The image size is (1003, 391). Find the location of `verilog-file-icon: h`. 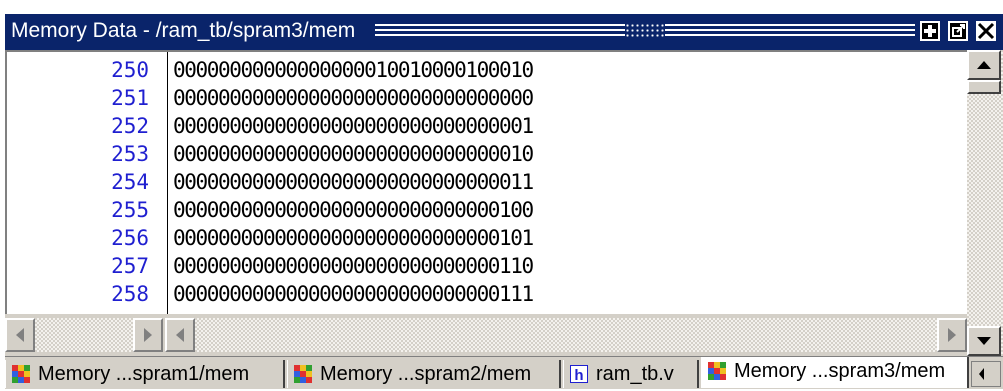

verilog-file-icon: h is located at coordinates (579, 374).